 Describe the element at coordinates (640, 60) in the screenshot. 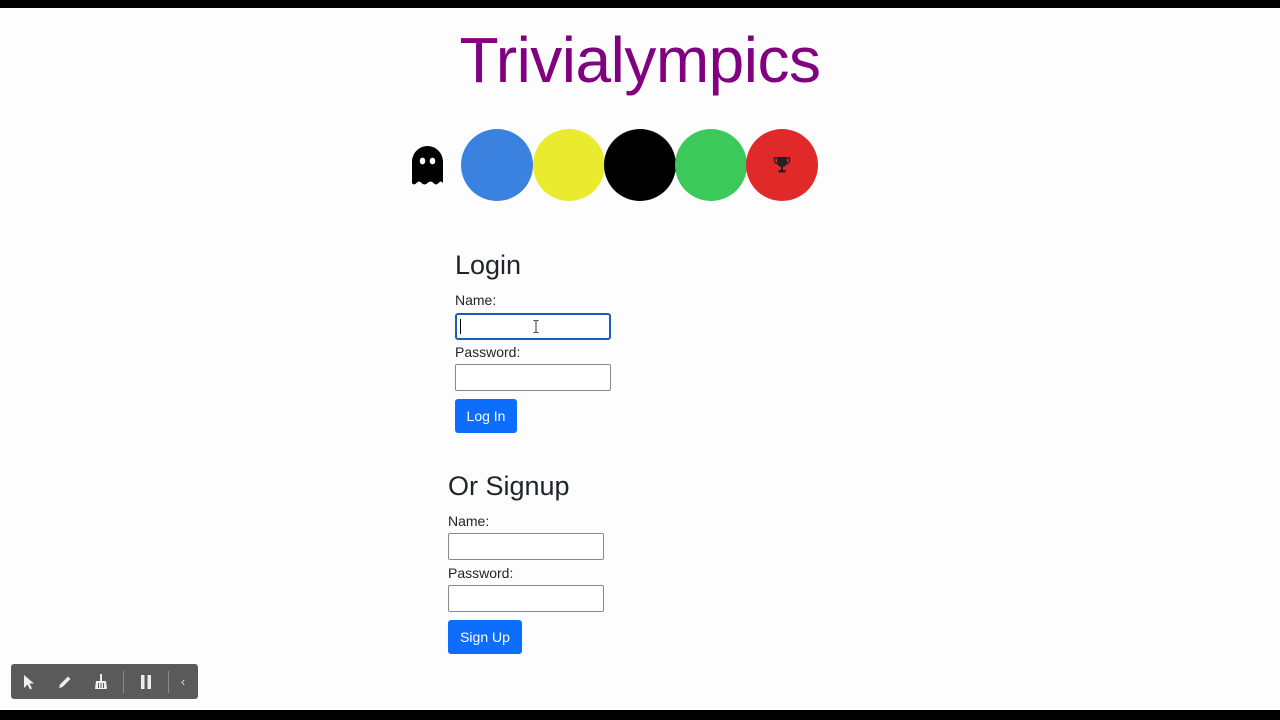

I see `page-title: Trivialympics` at that location.